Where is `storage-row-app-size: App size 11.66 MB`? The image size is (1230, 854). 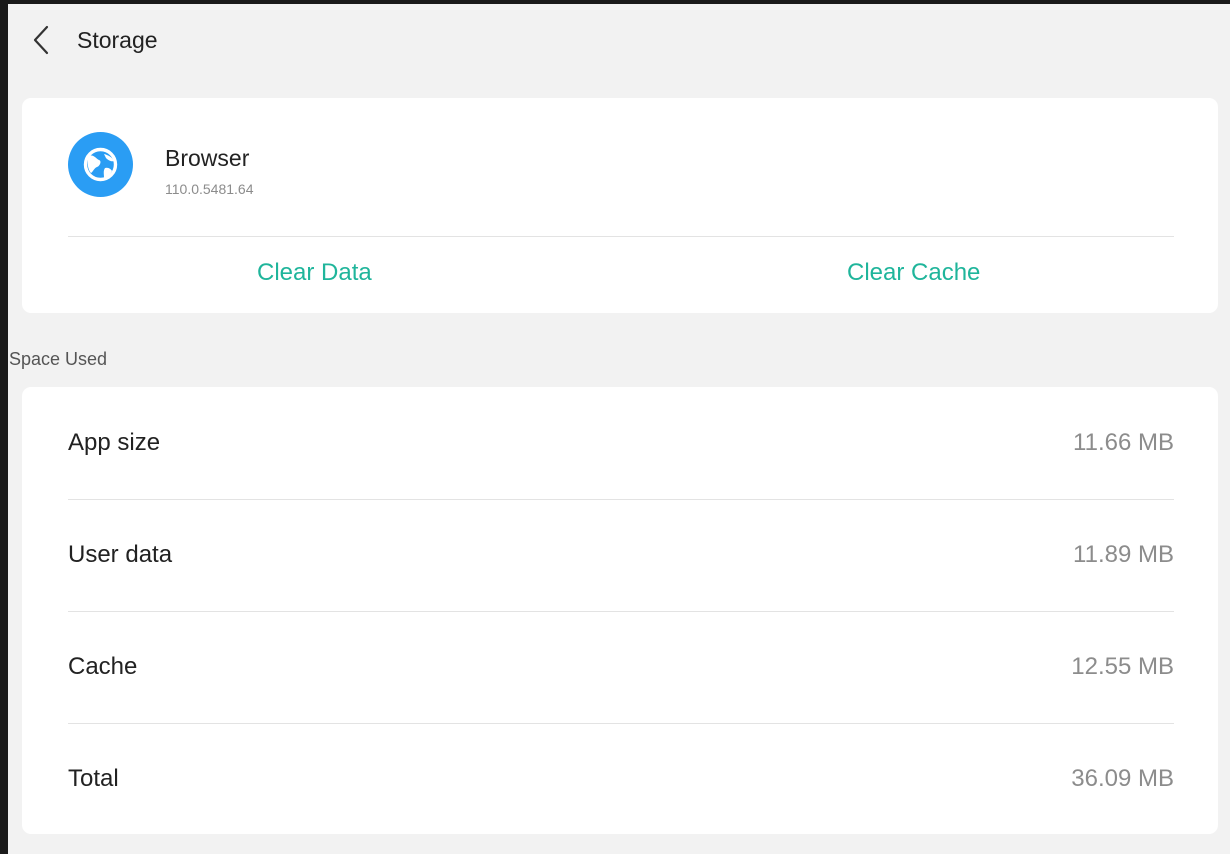 storage-row-app-size: App size 11.66 MB is located at coordinates (621, 443).